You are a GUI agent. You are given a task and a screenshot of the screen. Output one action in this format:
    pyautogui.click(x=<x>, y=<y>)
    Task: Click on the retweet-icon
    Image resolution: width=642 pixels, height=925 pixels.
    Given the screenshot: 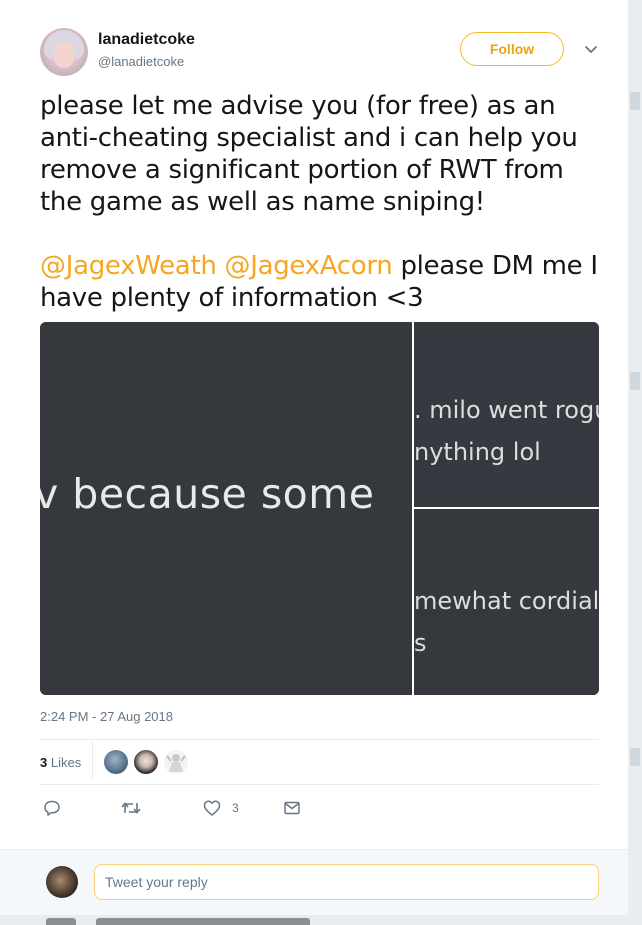 What is the action you would take?
    pyautogui.click(x=131, y=808)
    